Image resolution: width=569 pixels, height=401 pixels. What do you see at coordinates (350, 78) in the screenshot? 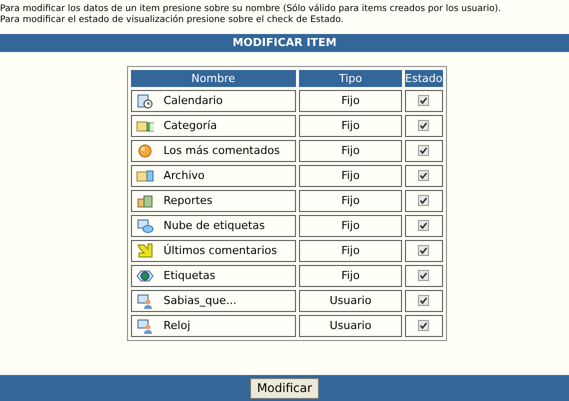
I see `column-header: Tipo` at bounding box center [350, 78].